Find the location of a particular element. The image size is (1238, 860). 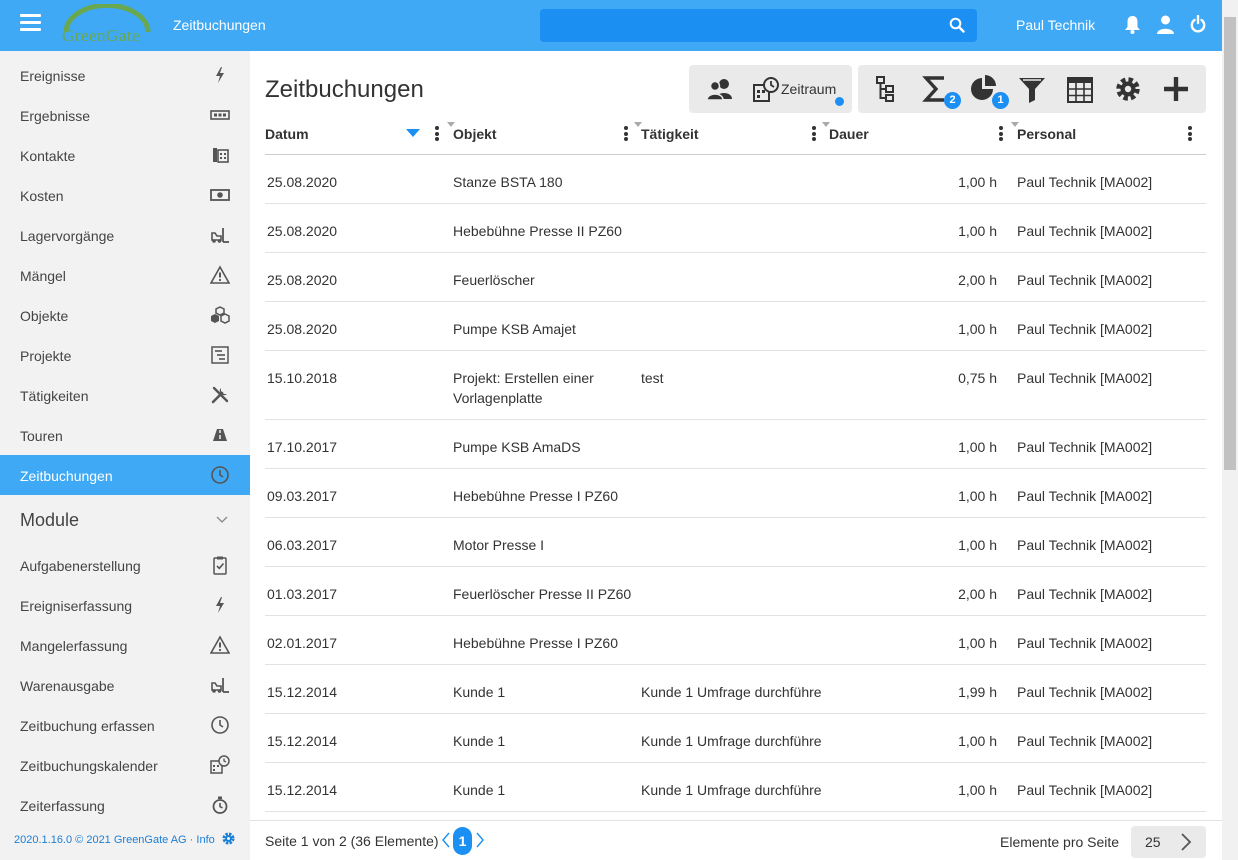

column-menu-personal is located at coordinates (1190, 133).